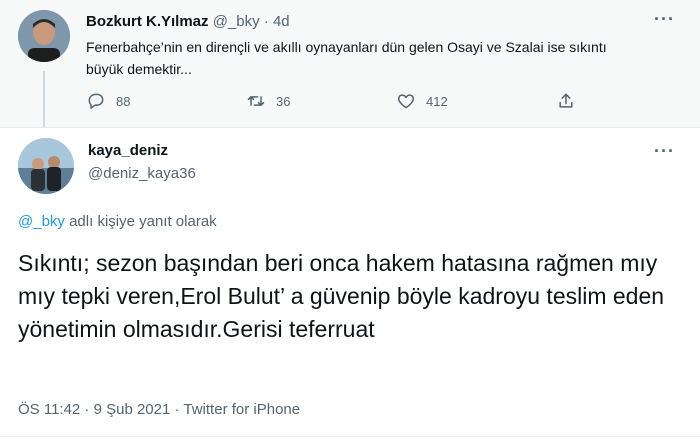 The height and width of the screenshot is (443, 700). I want to click on like-button: 412, so click(422, 101).